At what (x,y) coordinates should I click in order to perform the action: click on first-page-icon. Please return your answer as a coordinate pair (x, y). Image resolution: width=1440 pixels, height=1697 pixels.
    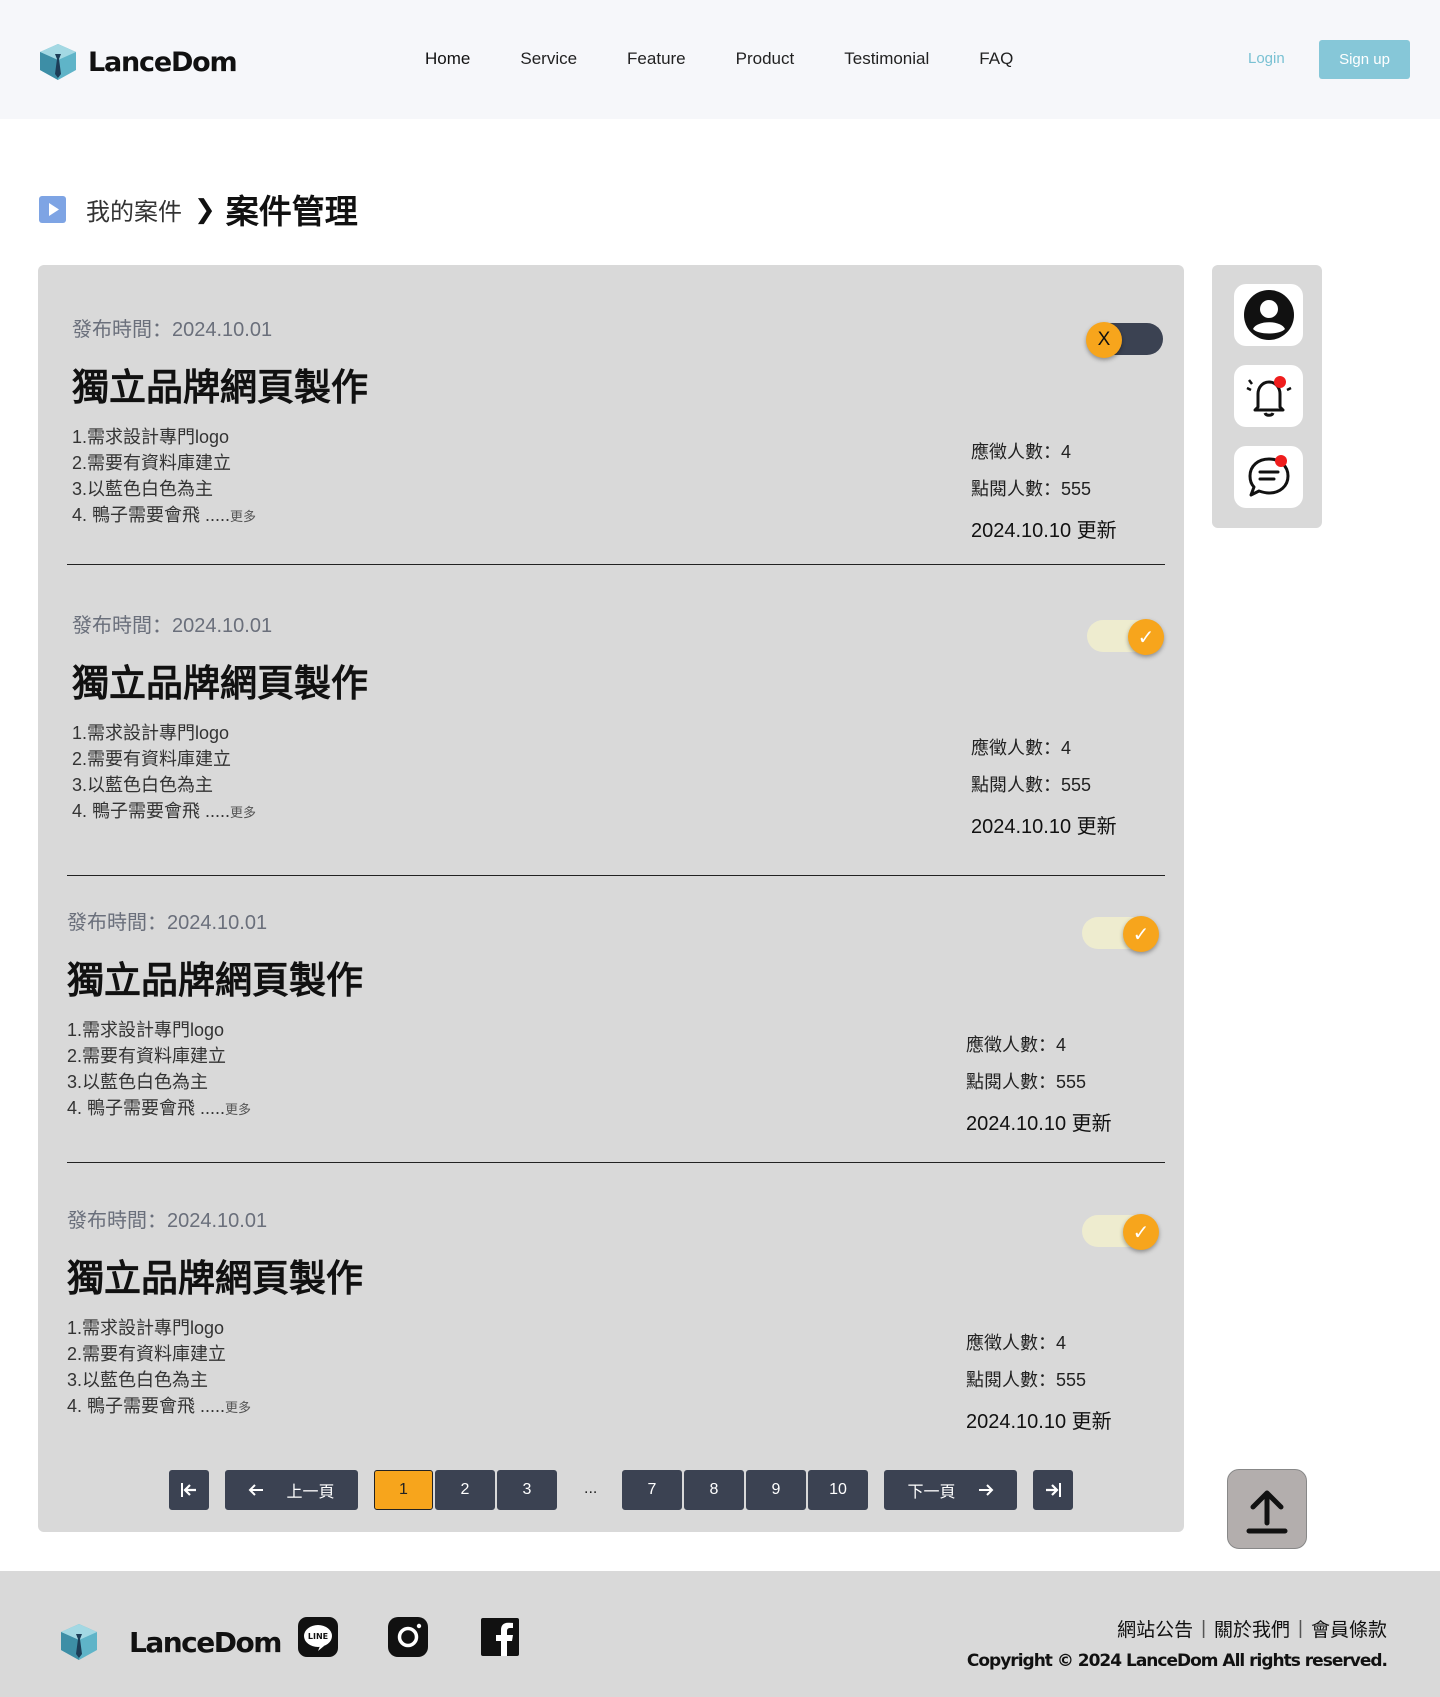
    Looking at the image, I should click on (188, 1490).